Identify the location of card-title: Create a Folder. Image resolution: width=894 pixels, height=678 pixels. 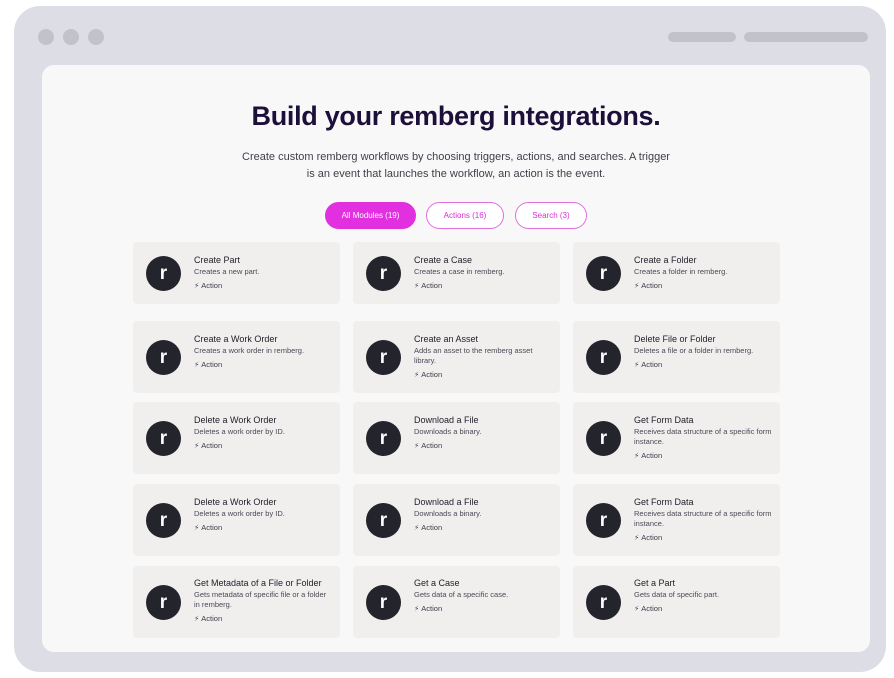
(665, 260).